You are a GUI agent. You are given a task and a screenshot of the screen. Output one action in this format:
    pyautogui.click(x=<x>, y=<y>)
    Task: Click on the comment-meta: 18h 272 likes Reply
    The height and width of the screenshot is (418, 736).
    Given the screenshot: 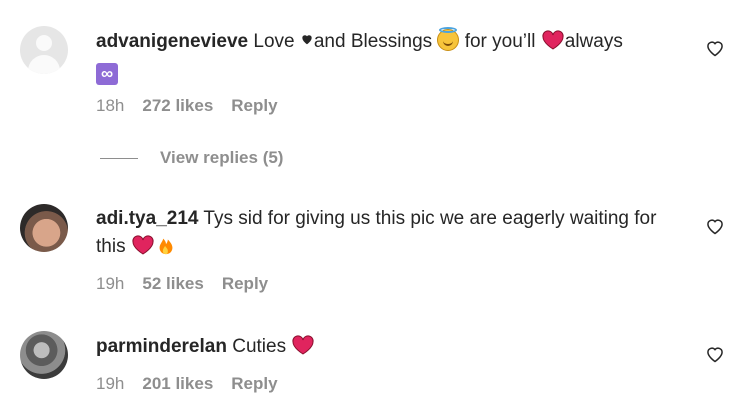 What is the action you would take?
    pyautogui.click(x=187, y=106)
    